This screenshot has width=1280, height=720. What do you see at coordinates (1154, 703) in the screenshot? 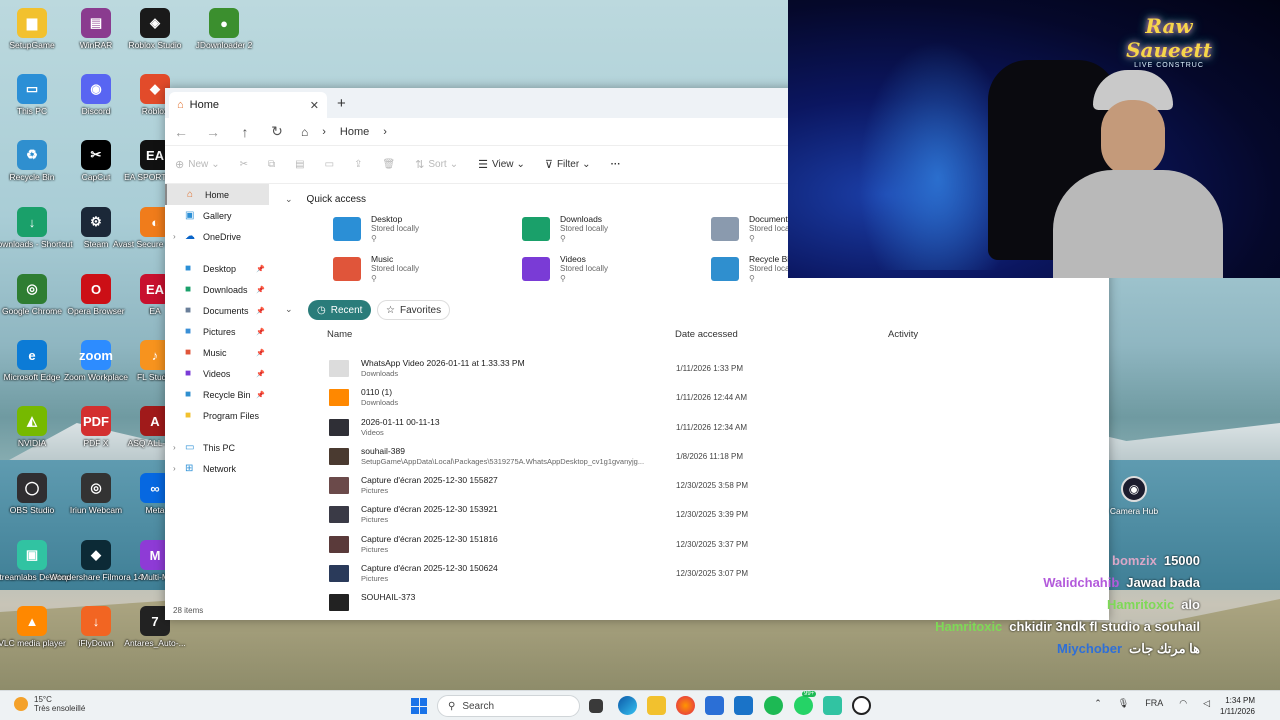
I see `language-indicator: FRA` at bounding box center [1154, 703].